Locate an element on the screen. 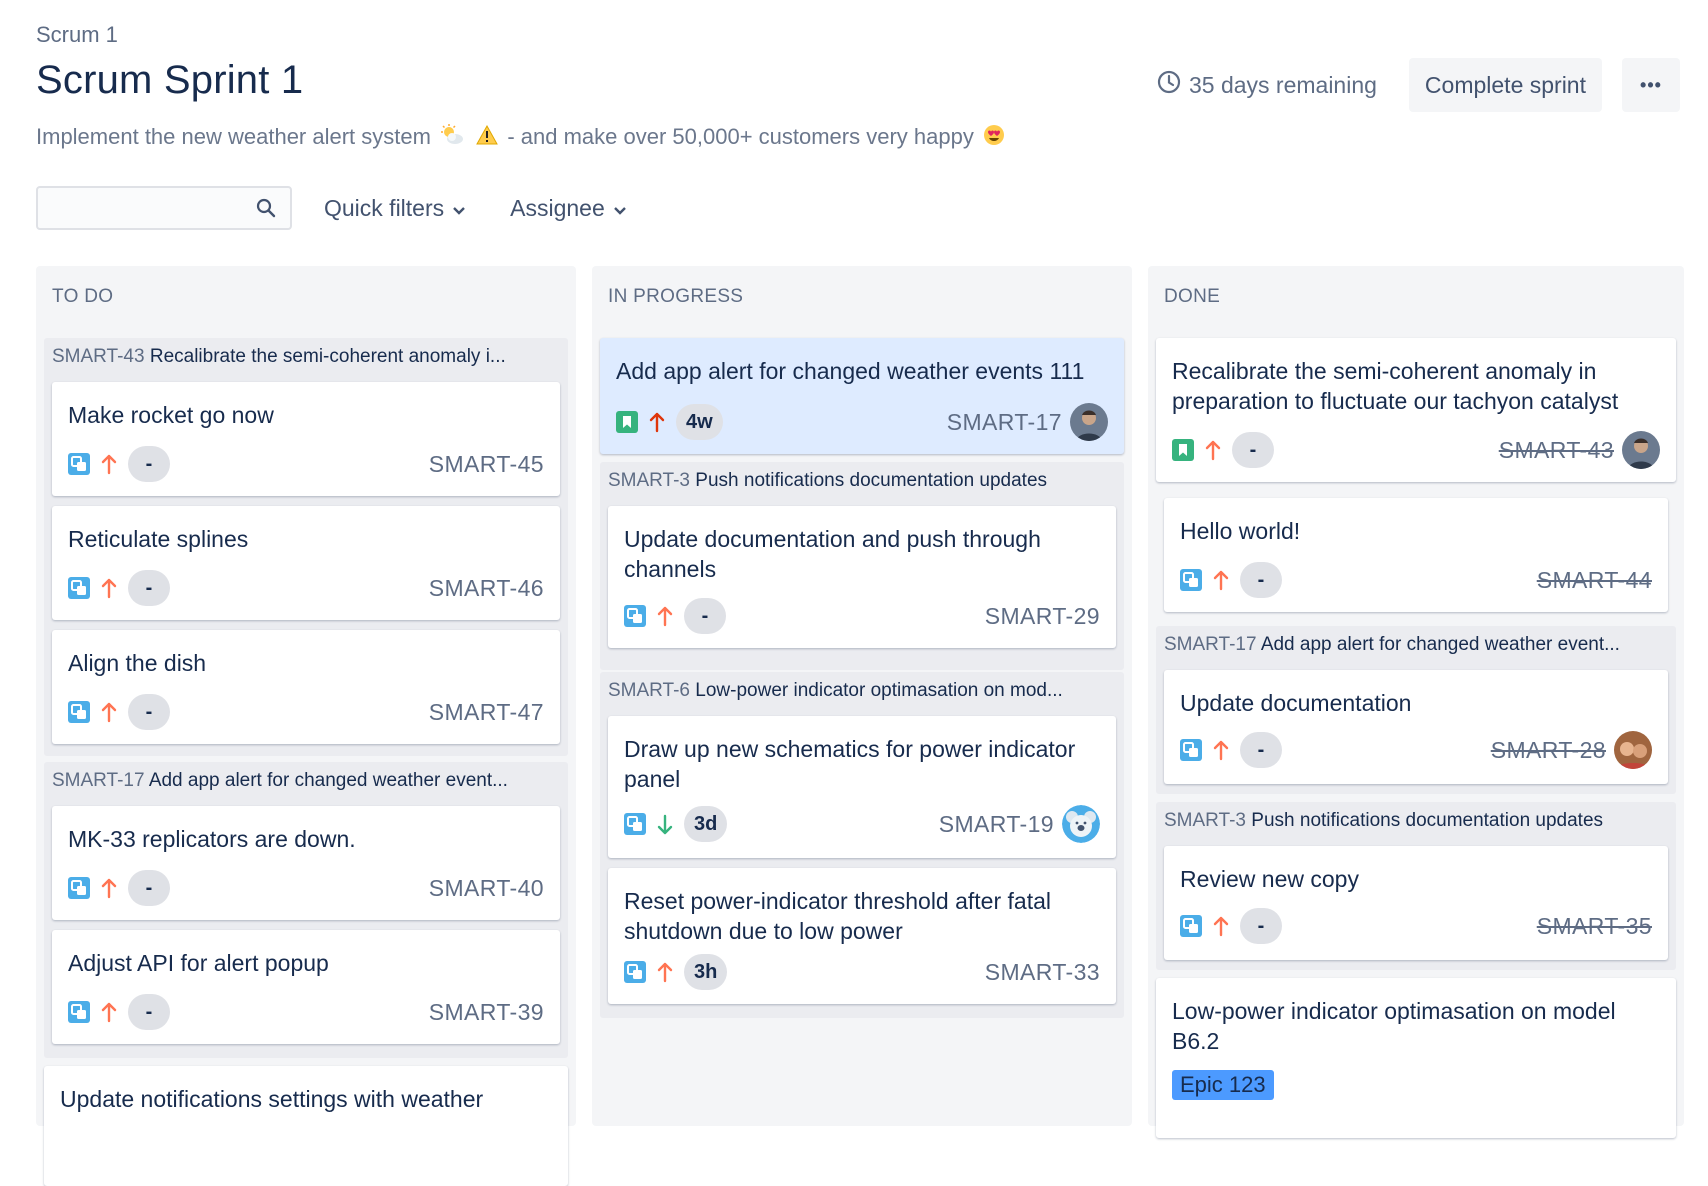  issue-footer: - SMART-43 is located at coordinates (1416, 450).